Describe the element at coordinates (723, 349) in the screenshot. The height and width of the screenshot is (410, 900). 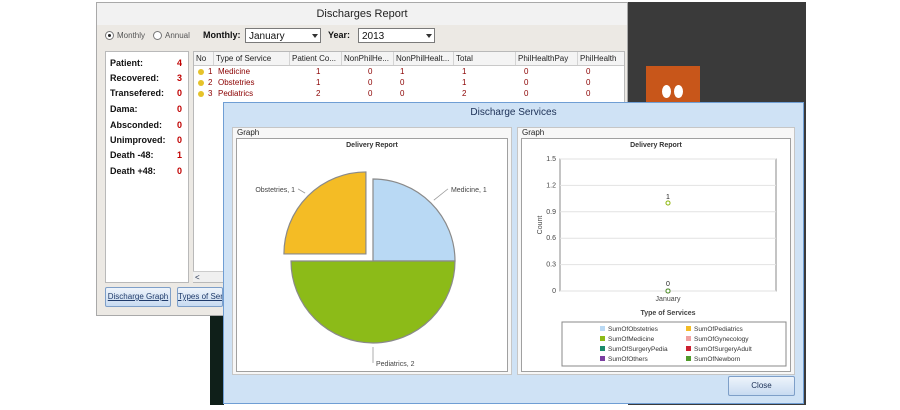
I see `legend-entry: SumOfSurgeryAdult` at that location.